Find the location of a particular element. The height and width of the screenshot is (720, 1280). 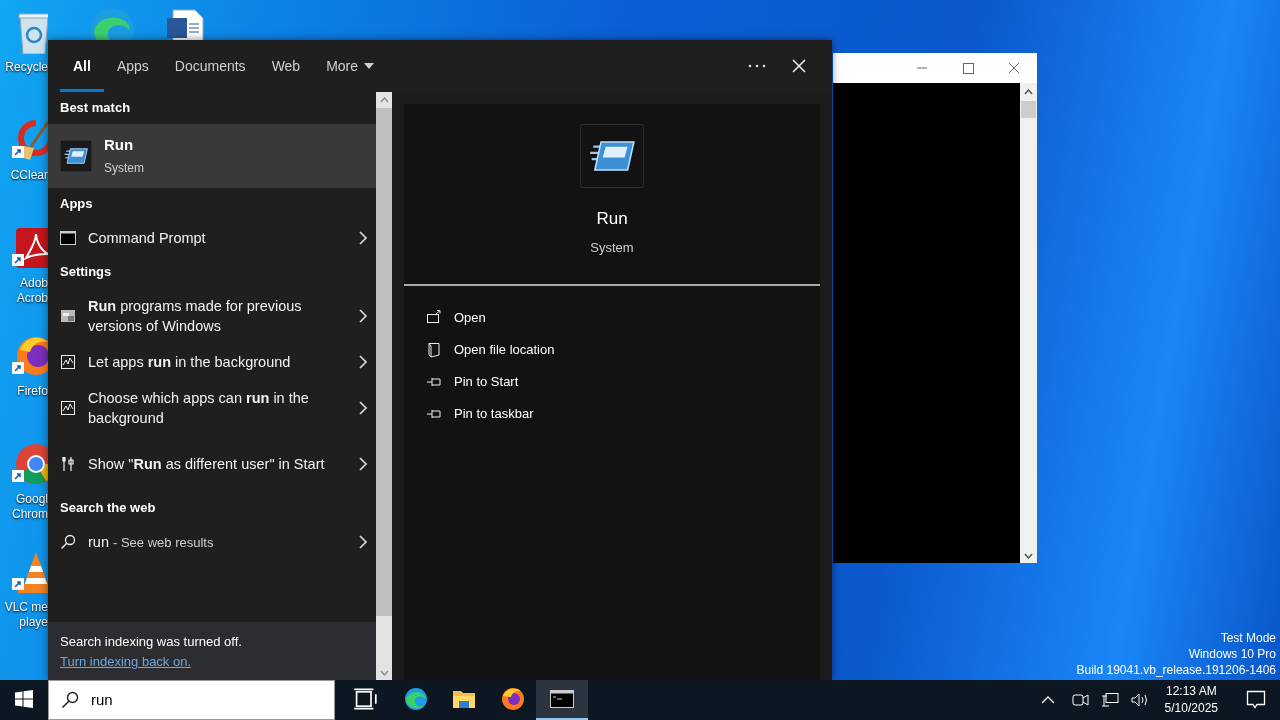

tab: Web is located at coordinates (286, 66).